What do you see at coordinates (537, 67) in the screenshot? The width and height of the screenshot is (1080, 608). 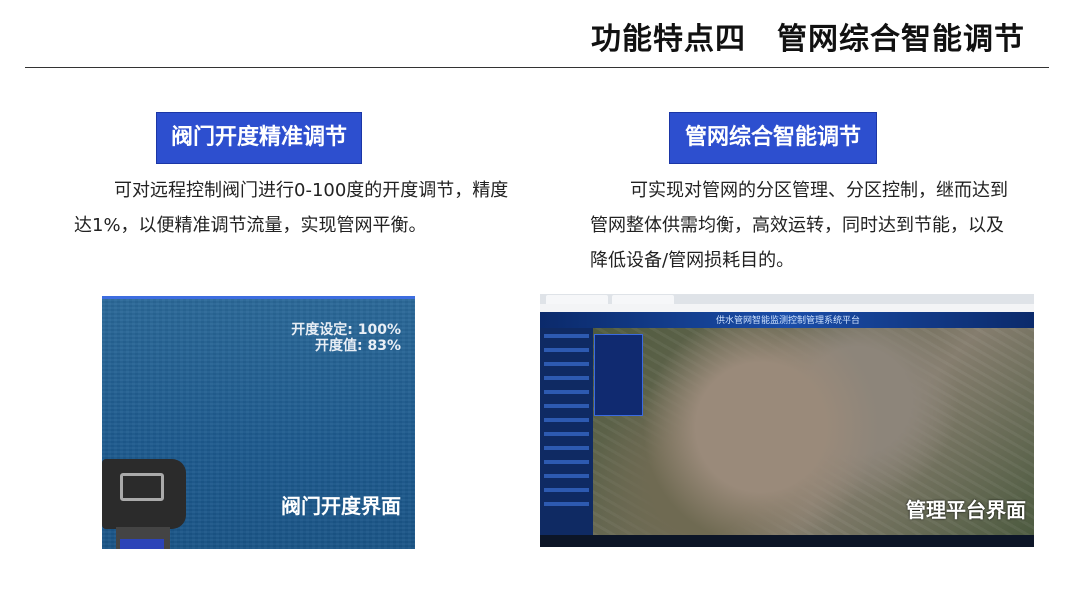 I see `title-divider` at bounding box center [537, 67].